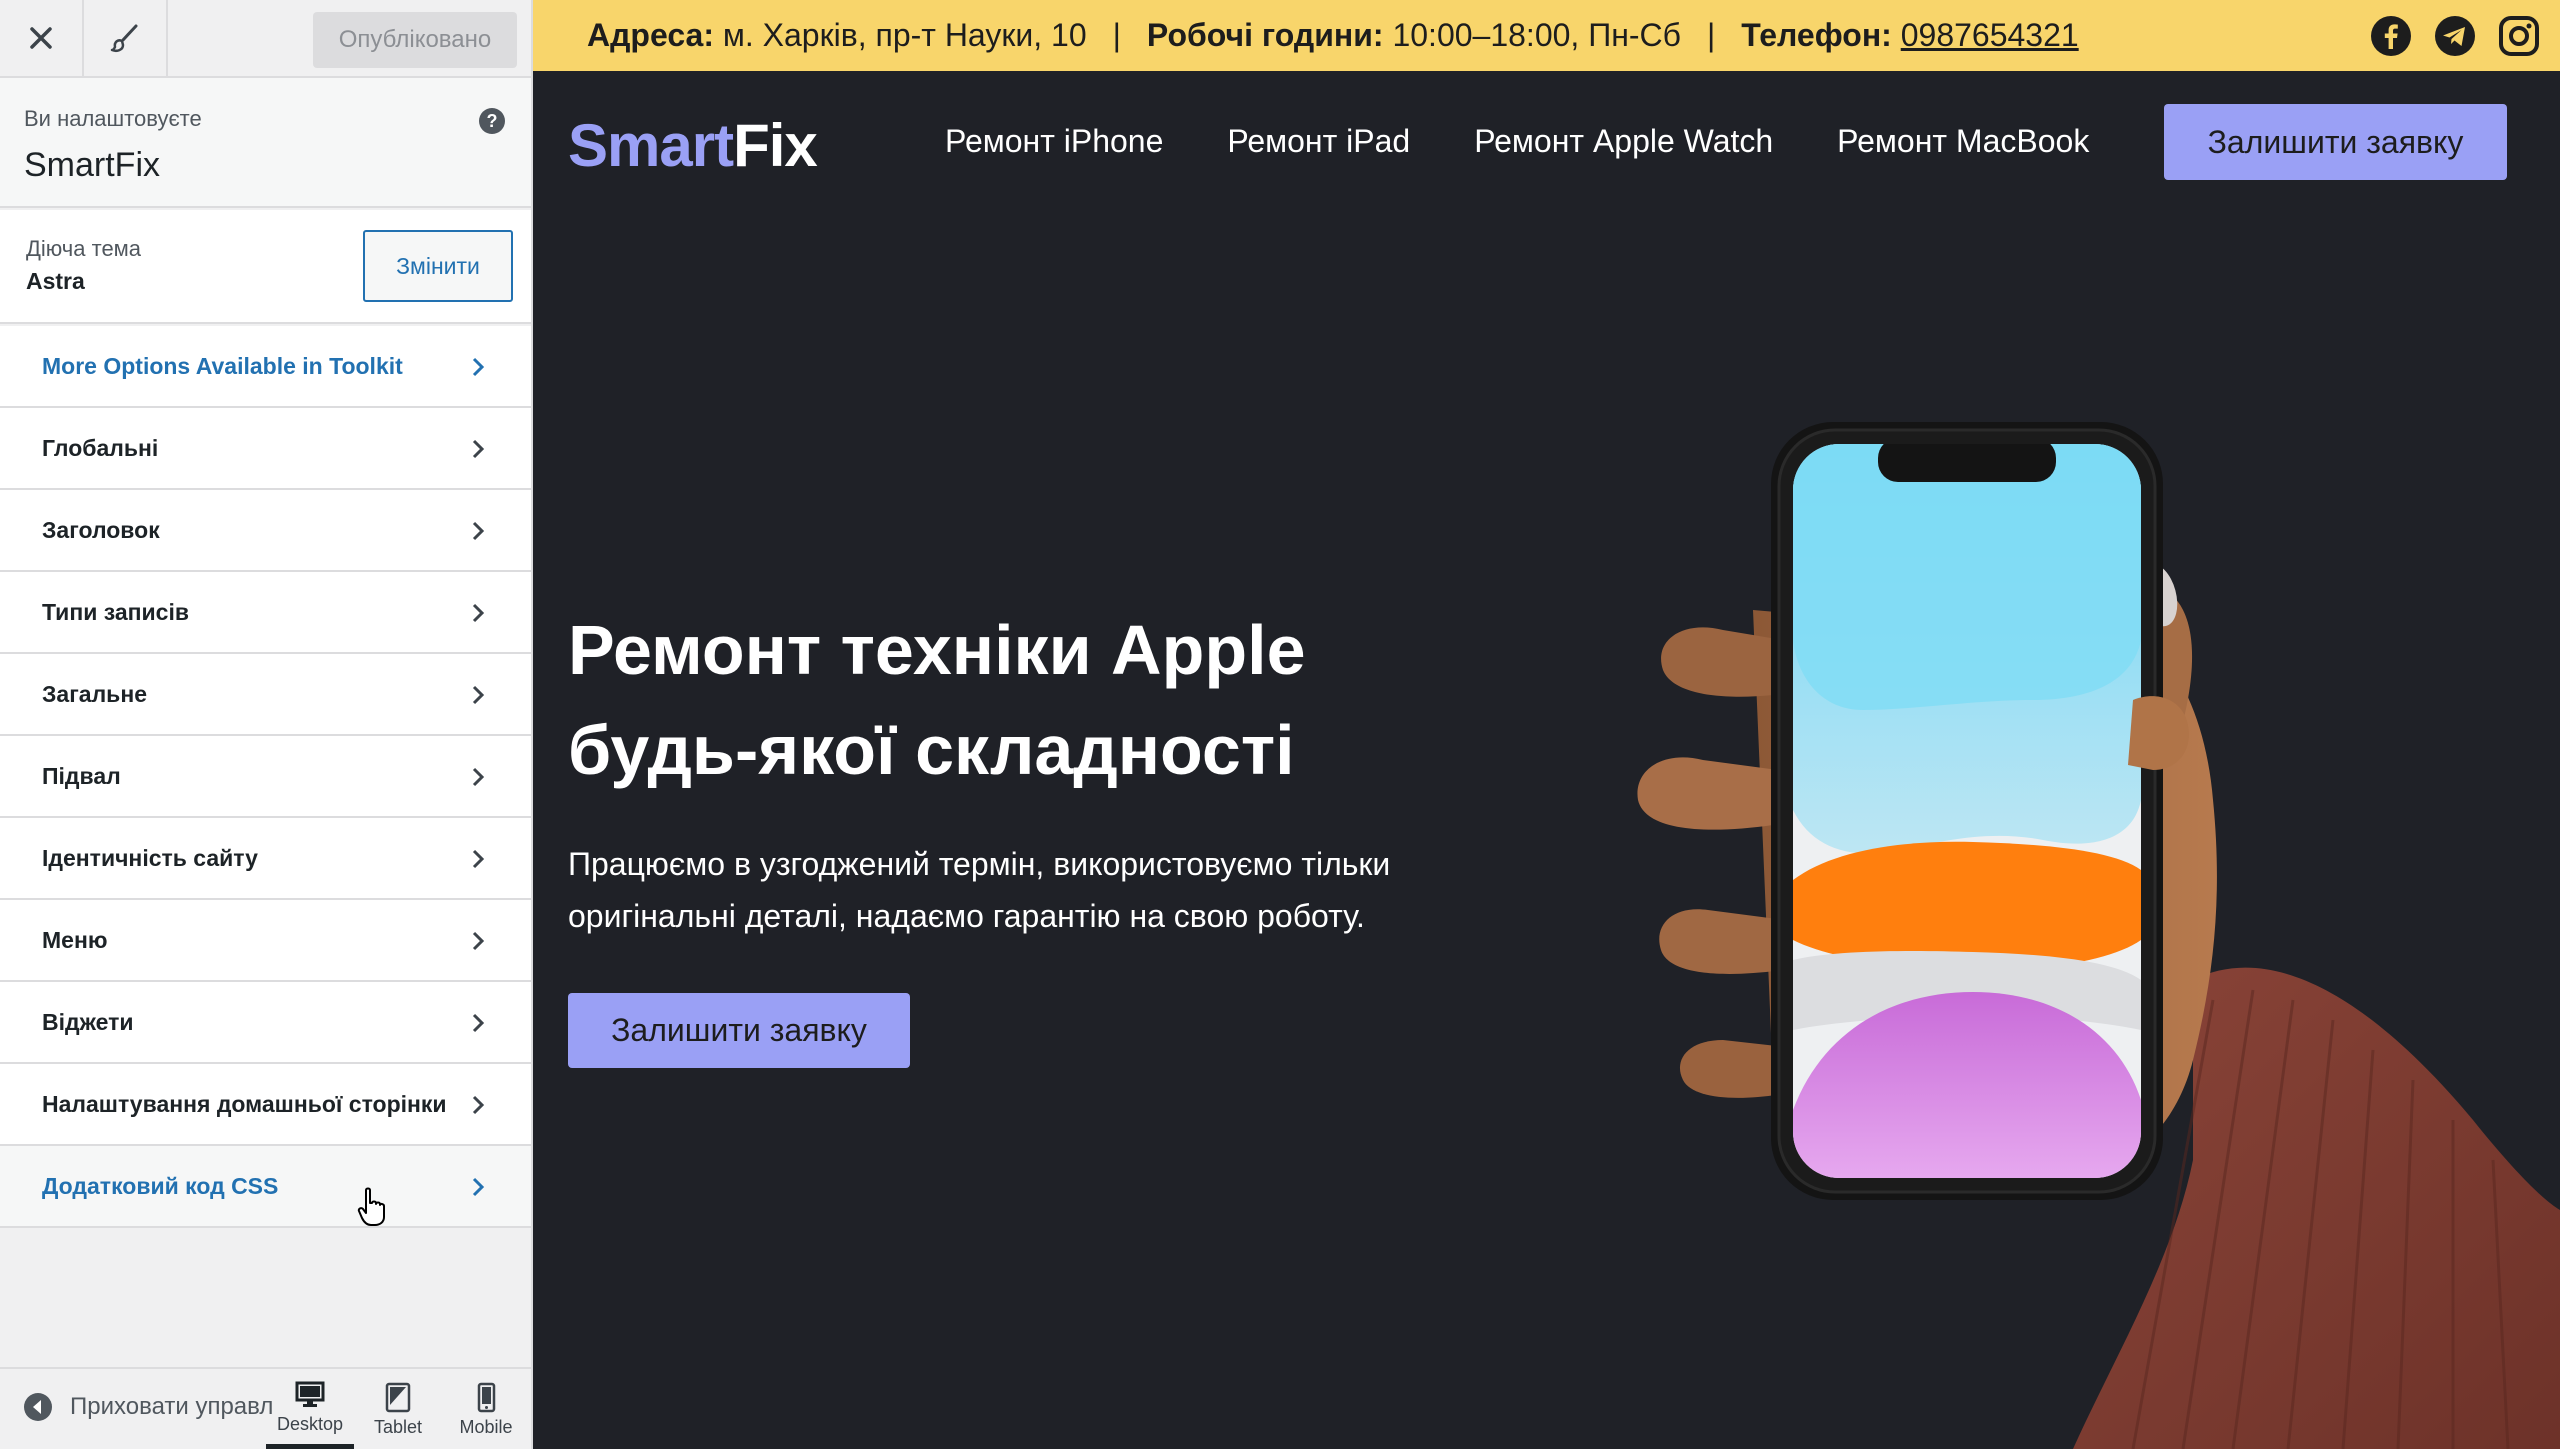 Image resolution: width=2560 pixels, height=1449 pixels. What do you see at coordinates (265, 1023) in the screenshot?
I see `menu-item-widgets: Віджети` at bounding box center [265, 1023].